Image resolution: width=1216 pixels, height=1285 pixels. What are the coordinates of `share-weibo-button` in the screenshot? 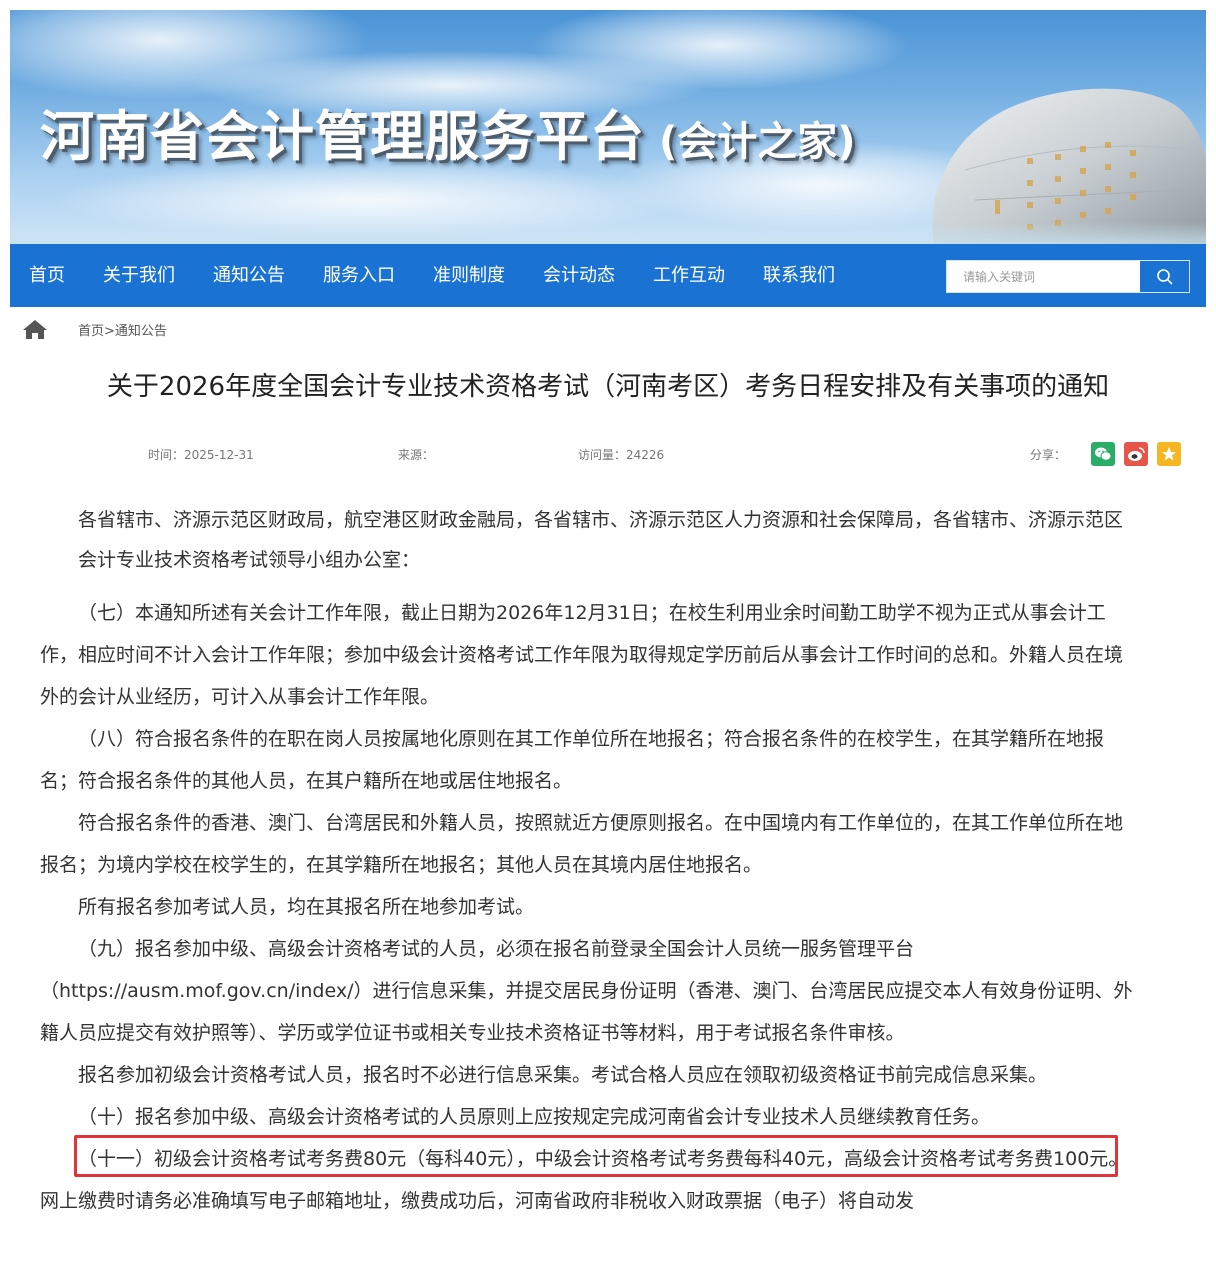 It's located at (1136, 454).